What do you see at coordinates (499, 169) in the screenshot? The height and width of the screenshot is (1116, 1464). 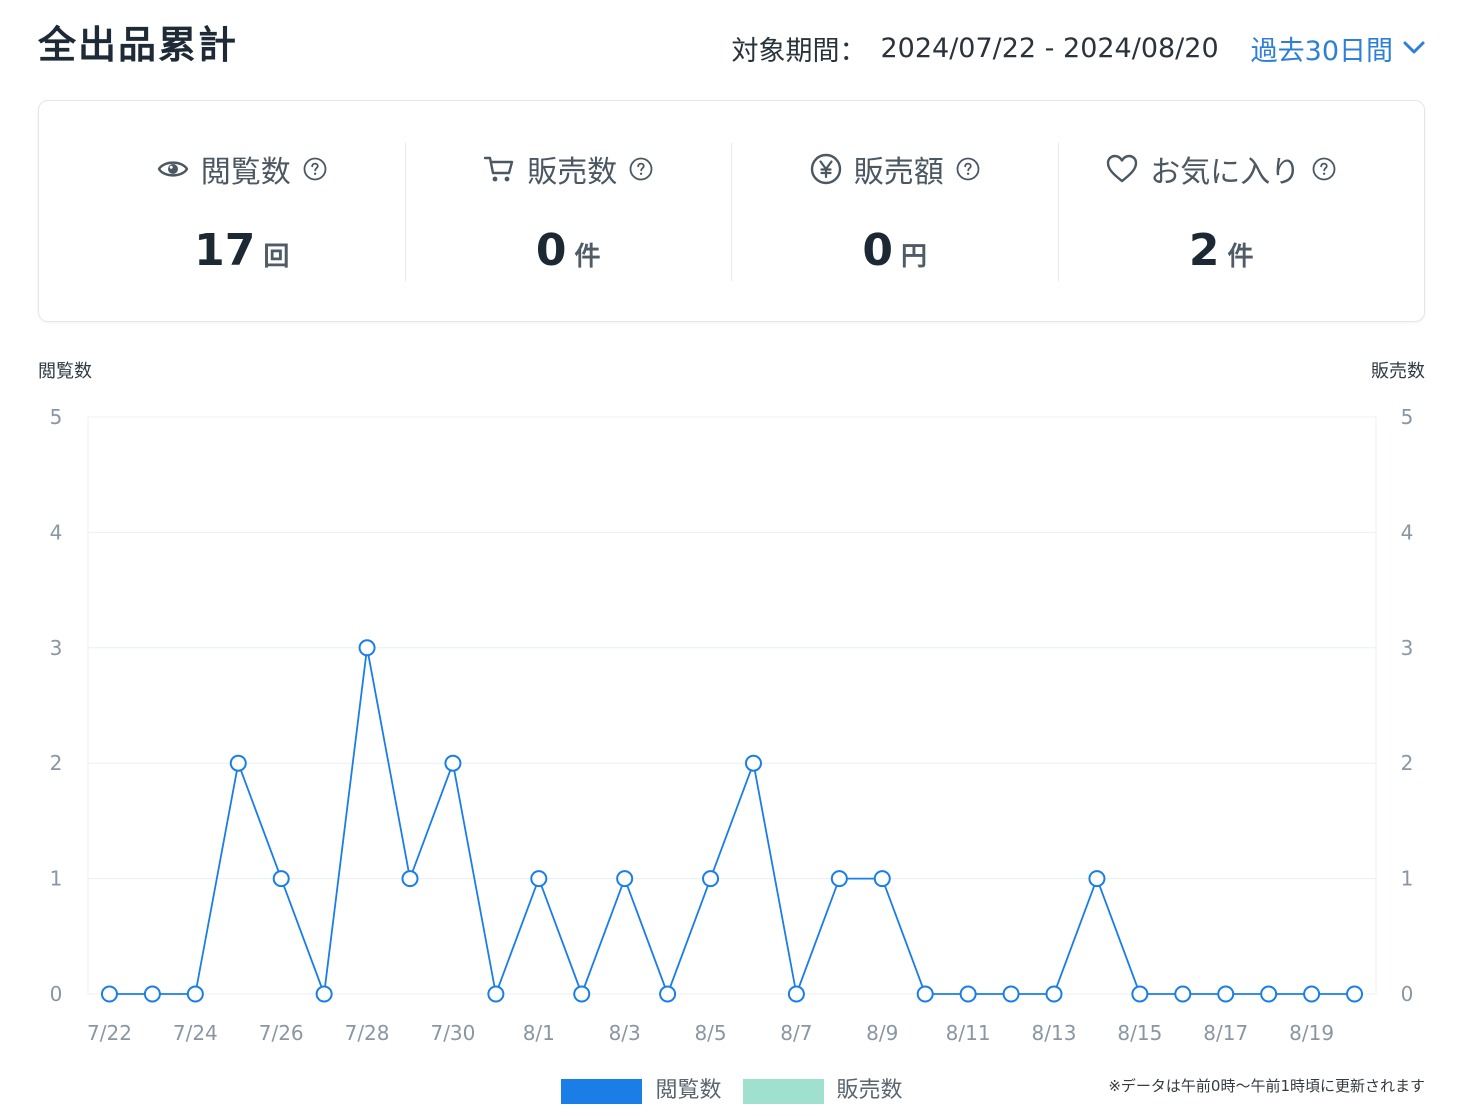 I see `cart-icon` at bounding box center [499, 169].